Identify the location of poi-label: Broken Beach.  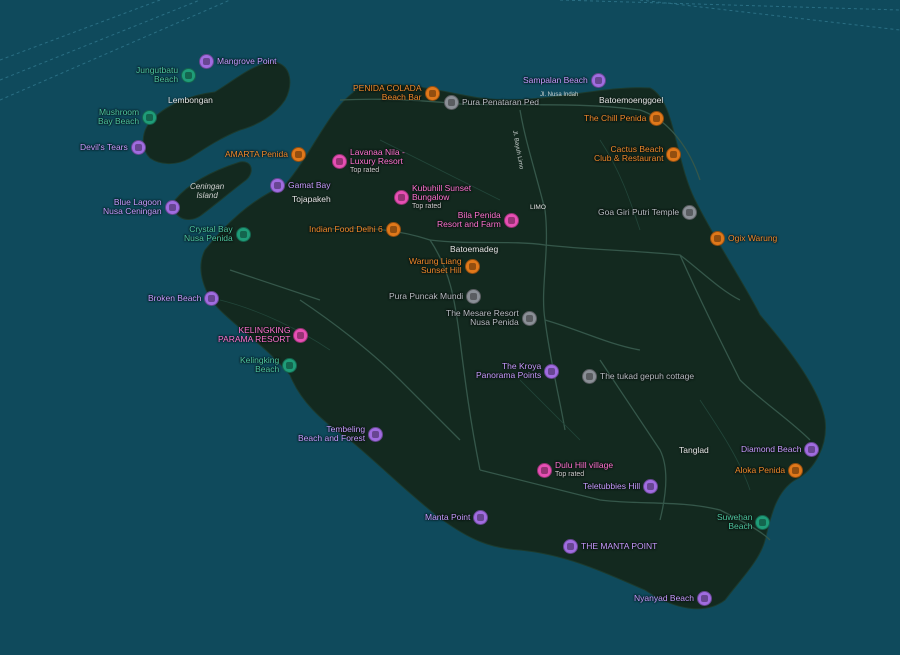
(174, 298).